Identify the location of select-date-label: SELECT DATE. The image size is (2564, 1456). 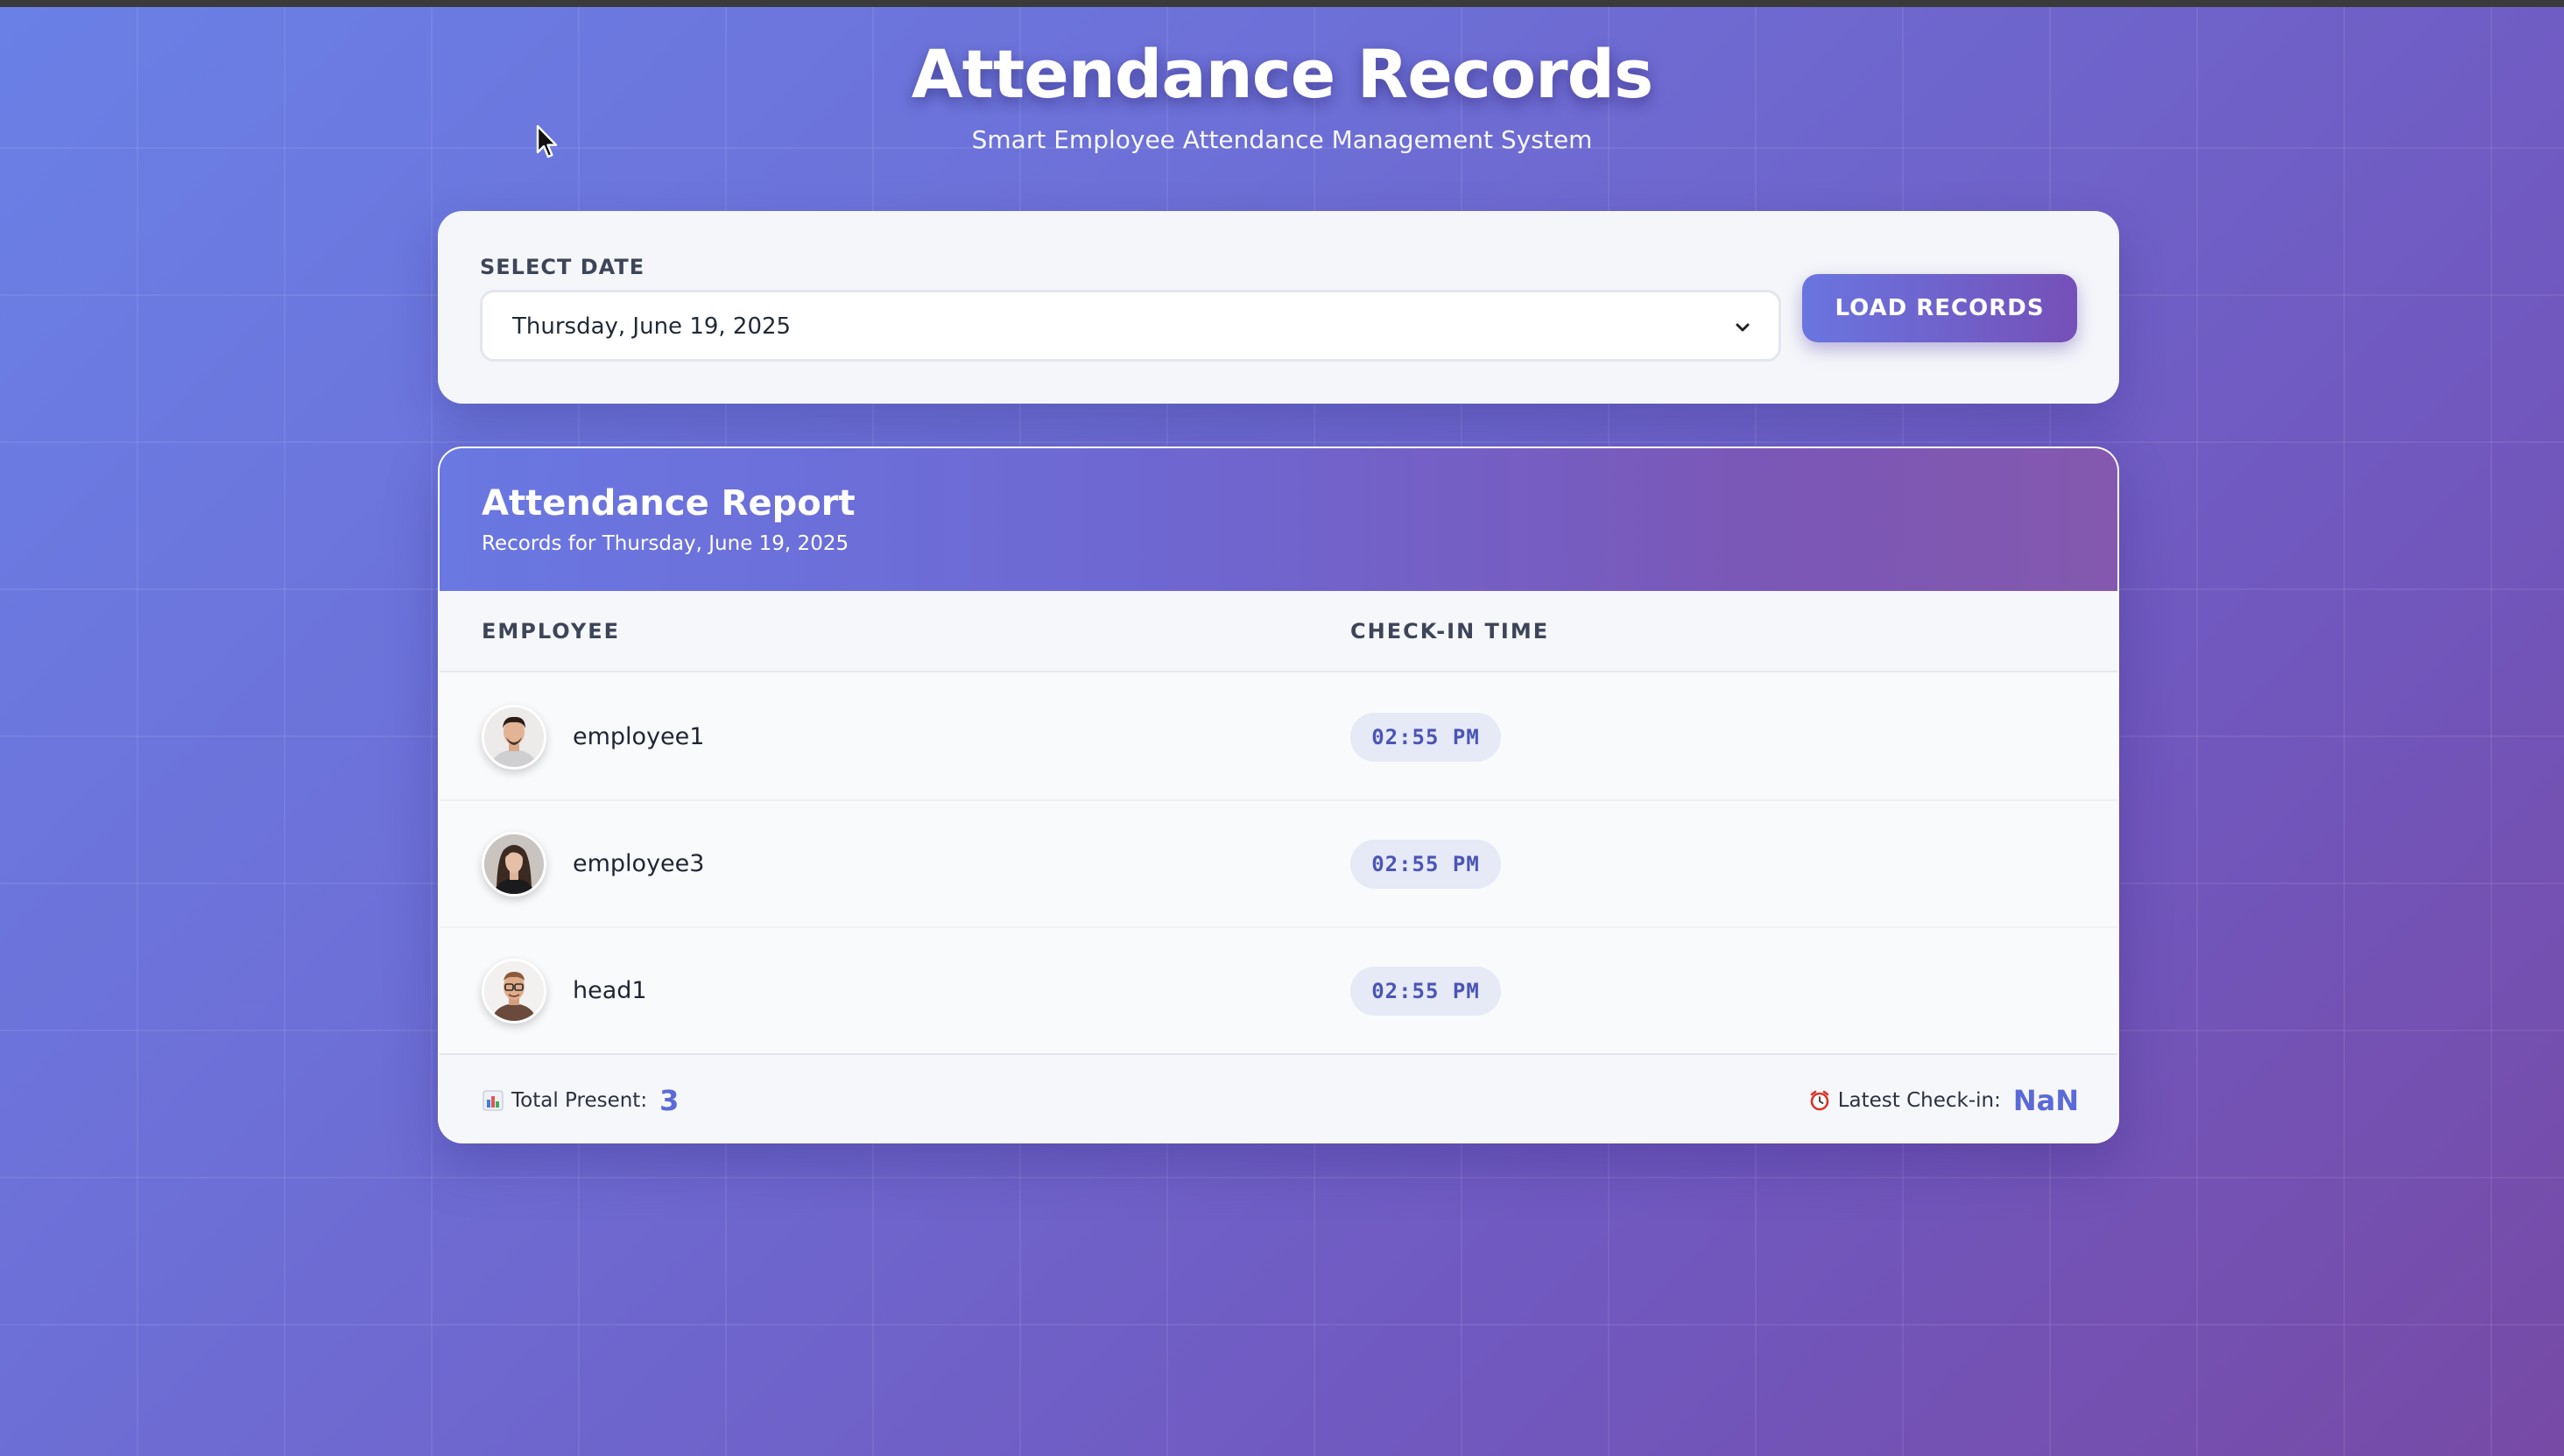
(562, 267).